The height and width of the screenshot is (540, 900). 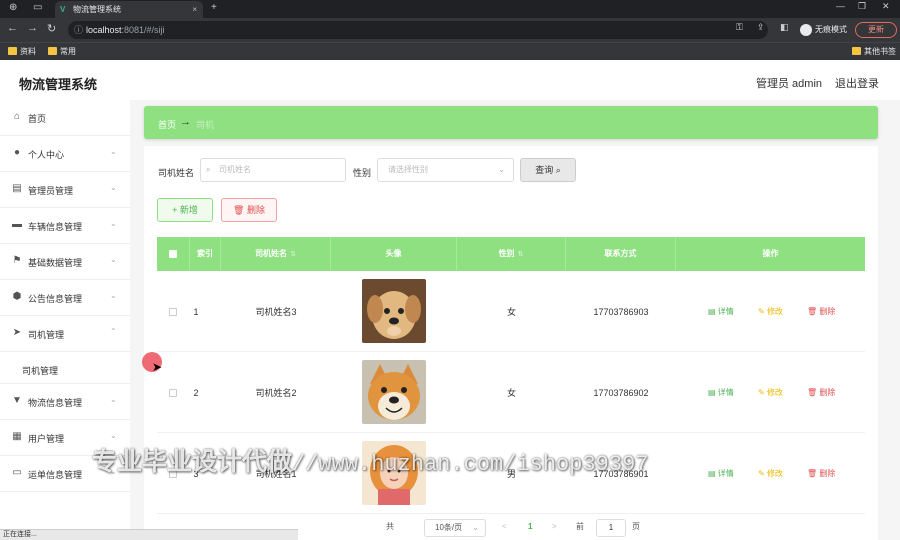 I want to click on sidebar-item-logistics: ▼ 物流信息管理 ⌄, so click(x=65, y=402).